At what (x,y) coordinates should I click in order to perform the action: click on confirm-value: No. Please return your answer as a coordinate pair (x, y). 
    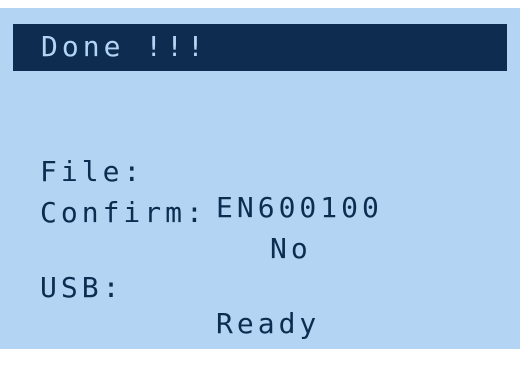
    Looking at the image, I should click on (291, 248).